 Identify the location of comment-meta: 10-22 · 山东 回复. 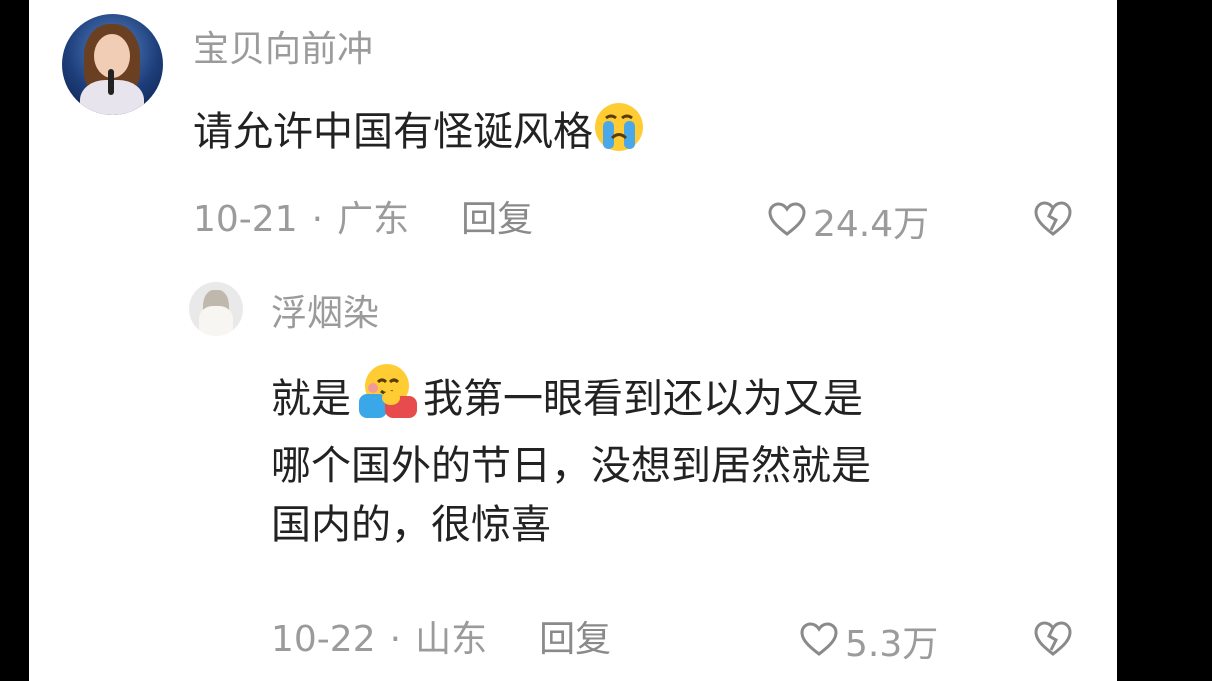
(441, 640).